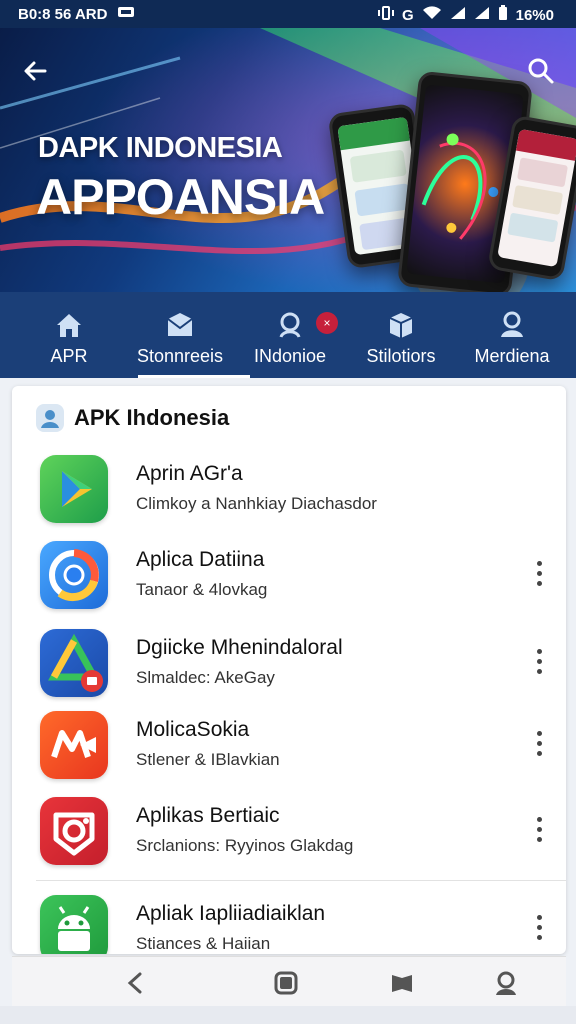 This screenshot has width=576, height=1024. I want to click on user-badge-icon, so click(50, 418).